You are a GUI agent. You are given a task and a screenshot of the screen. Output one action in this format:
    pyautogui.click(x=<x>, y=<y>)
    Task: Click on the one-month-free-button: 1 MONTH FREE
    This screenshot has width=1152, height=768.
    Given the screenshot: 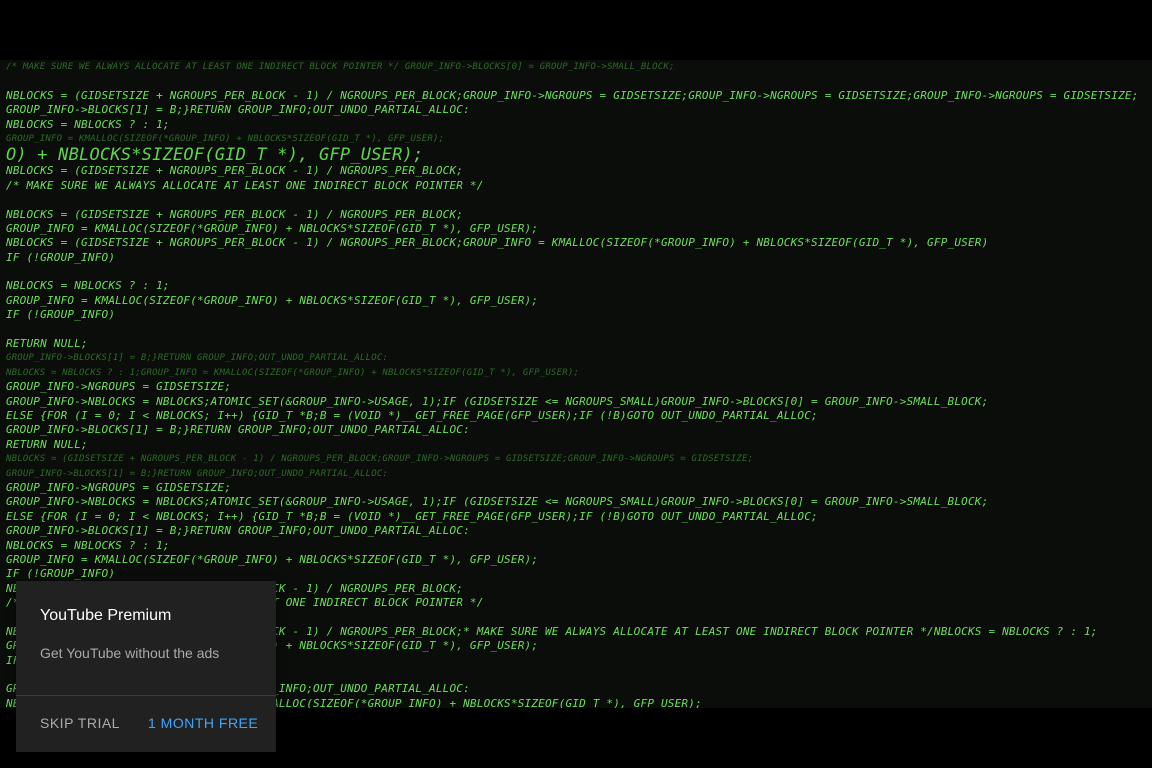 What is the action you would take?
    pyautogui.click(x=203, y=723)
    